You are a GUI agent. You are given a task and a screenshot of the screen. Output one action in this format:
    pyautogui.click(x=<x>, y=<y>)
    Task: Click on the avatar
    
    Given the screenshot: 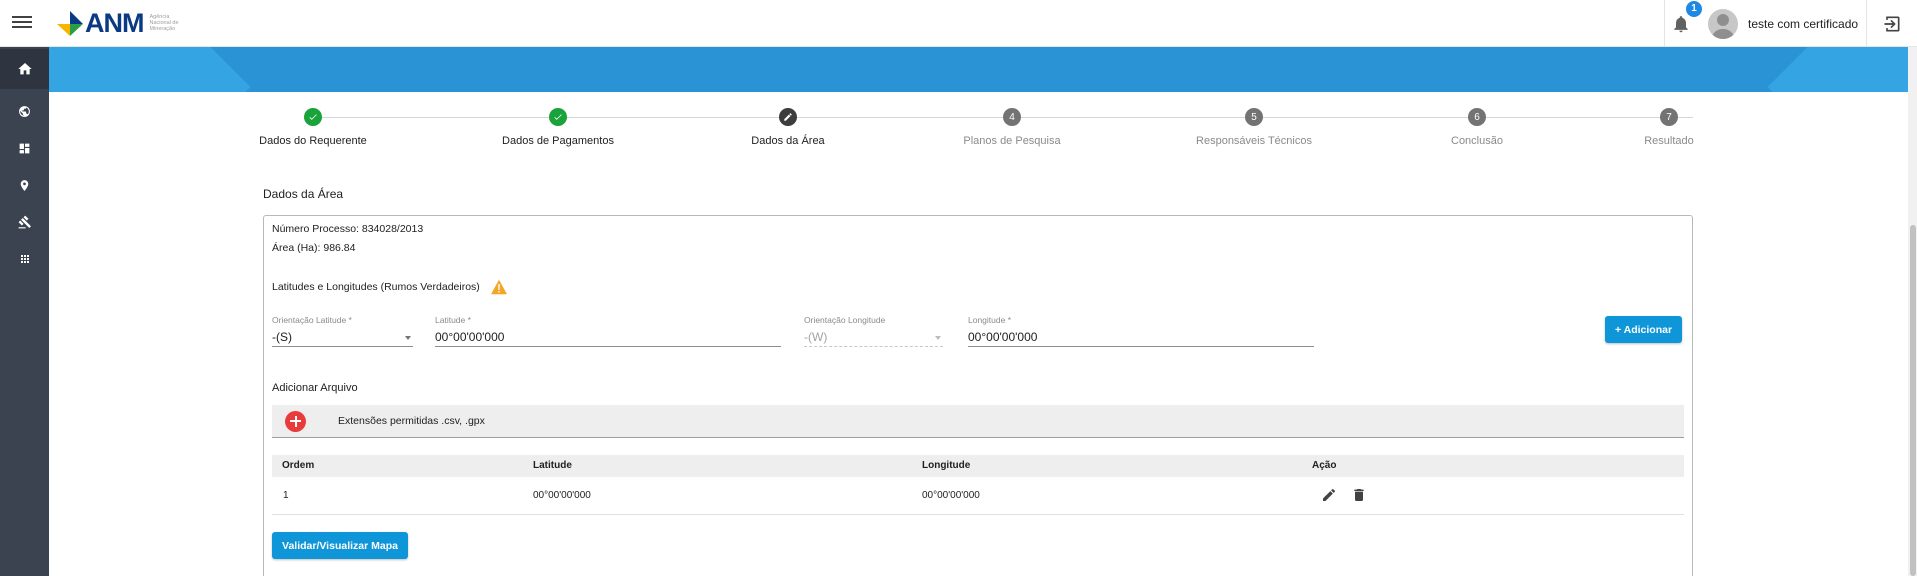 What is the action you would take?
    pyautogui.click(x=1723, y=24)
    